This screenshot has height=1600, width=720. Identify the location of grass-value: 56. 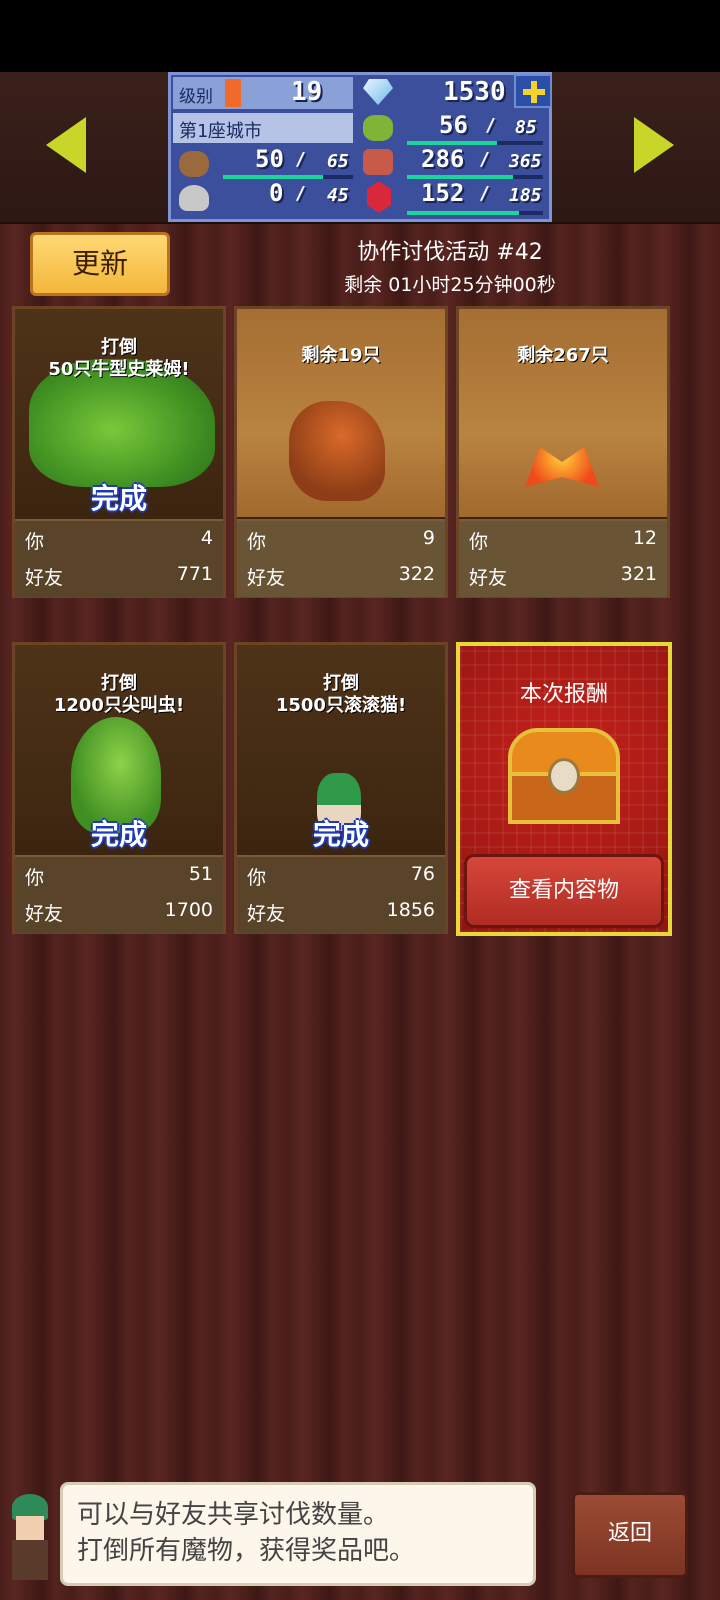
(453, 125).